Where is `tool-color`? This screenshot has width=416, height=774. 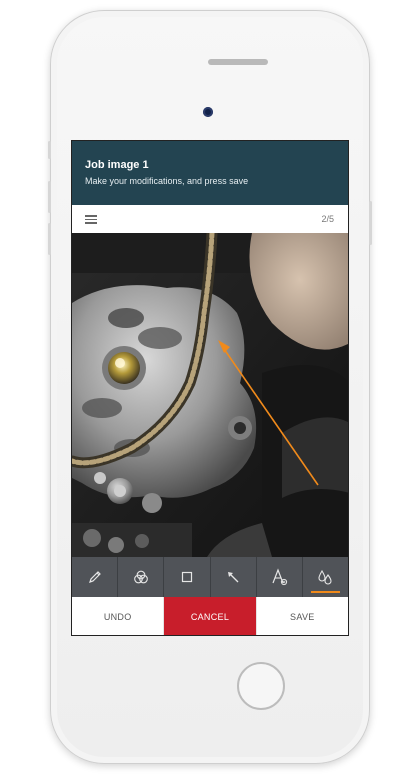 tool-color is located at coordinates (141, 577).